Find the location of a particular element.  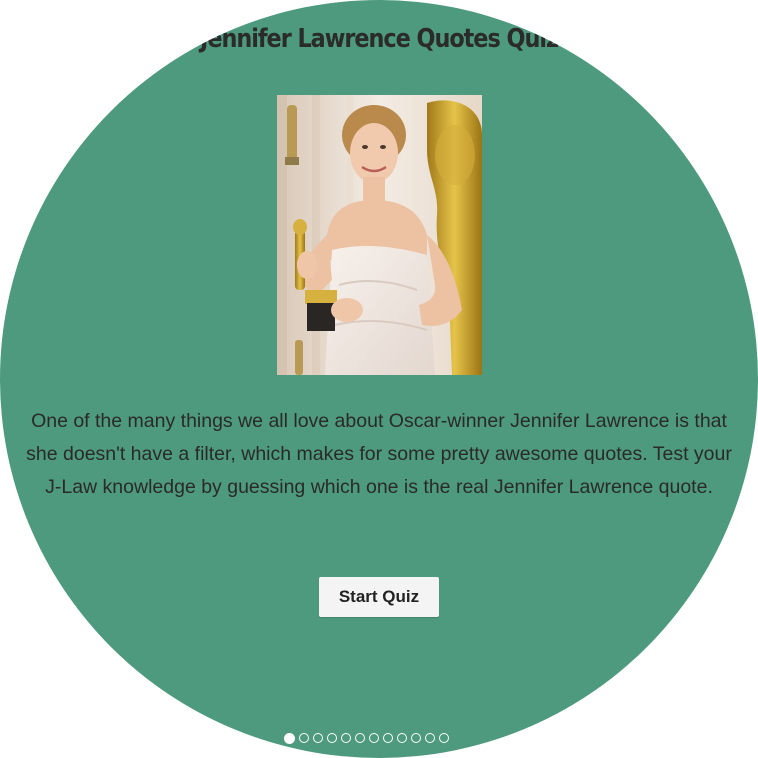

pagination-dots is located at coordinates (366, 739).